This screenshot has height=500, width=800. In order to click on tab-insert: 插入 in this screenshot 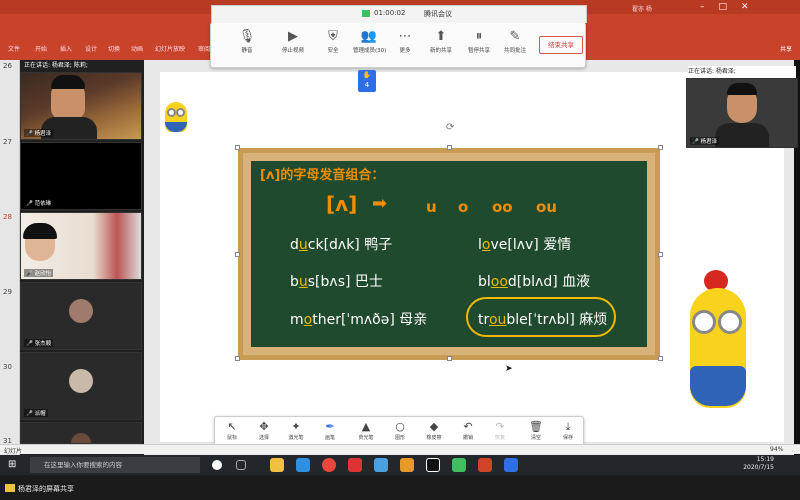, I will do `click(66, 48)`.